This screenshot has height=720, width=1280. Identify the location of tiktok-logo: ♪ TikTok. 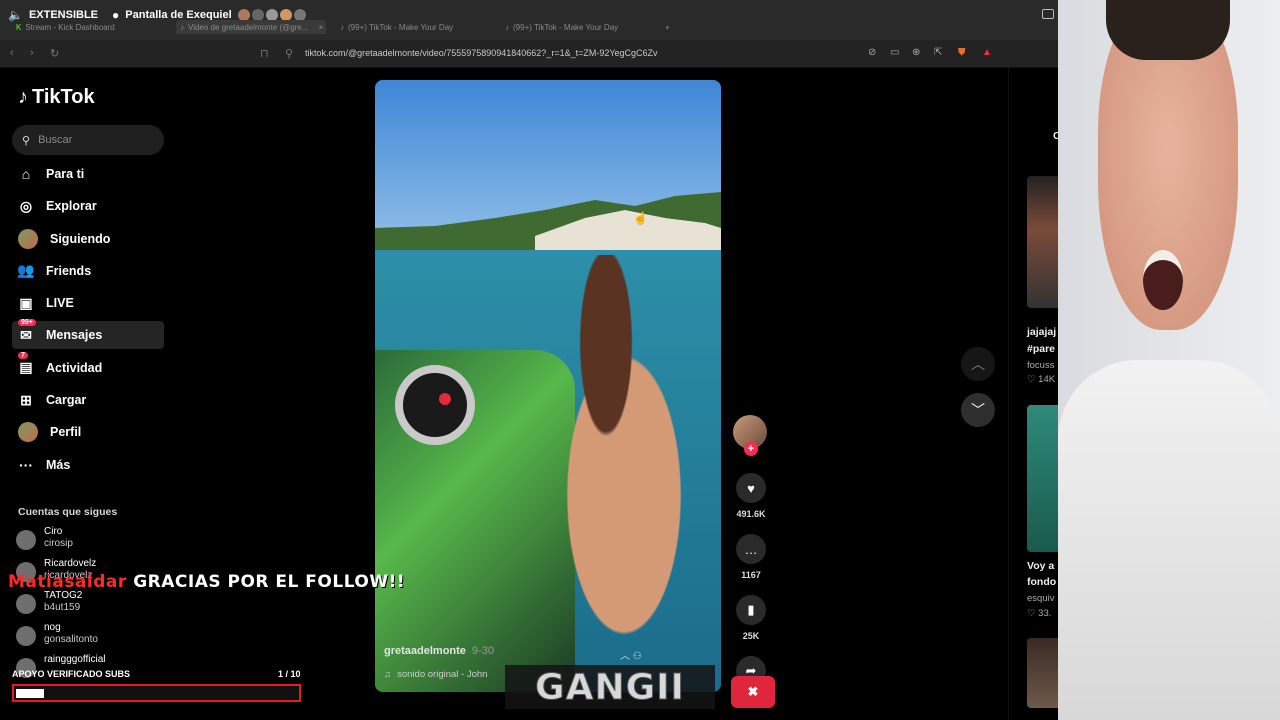
(56, 97).